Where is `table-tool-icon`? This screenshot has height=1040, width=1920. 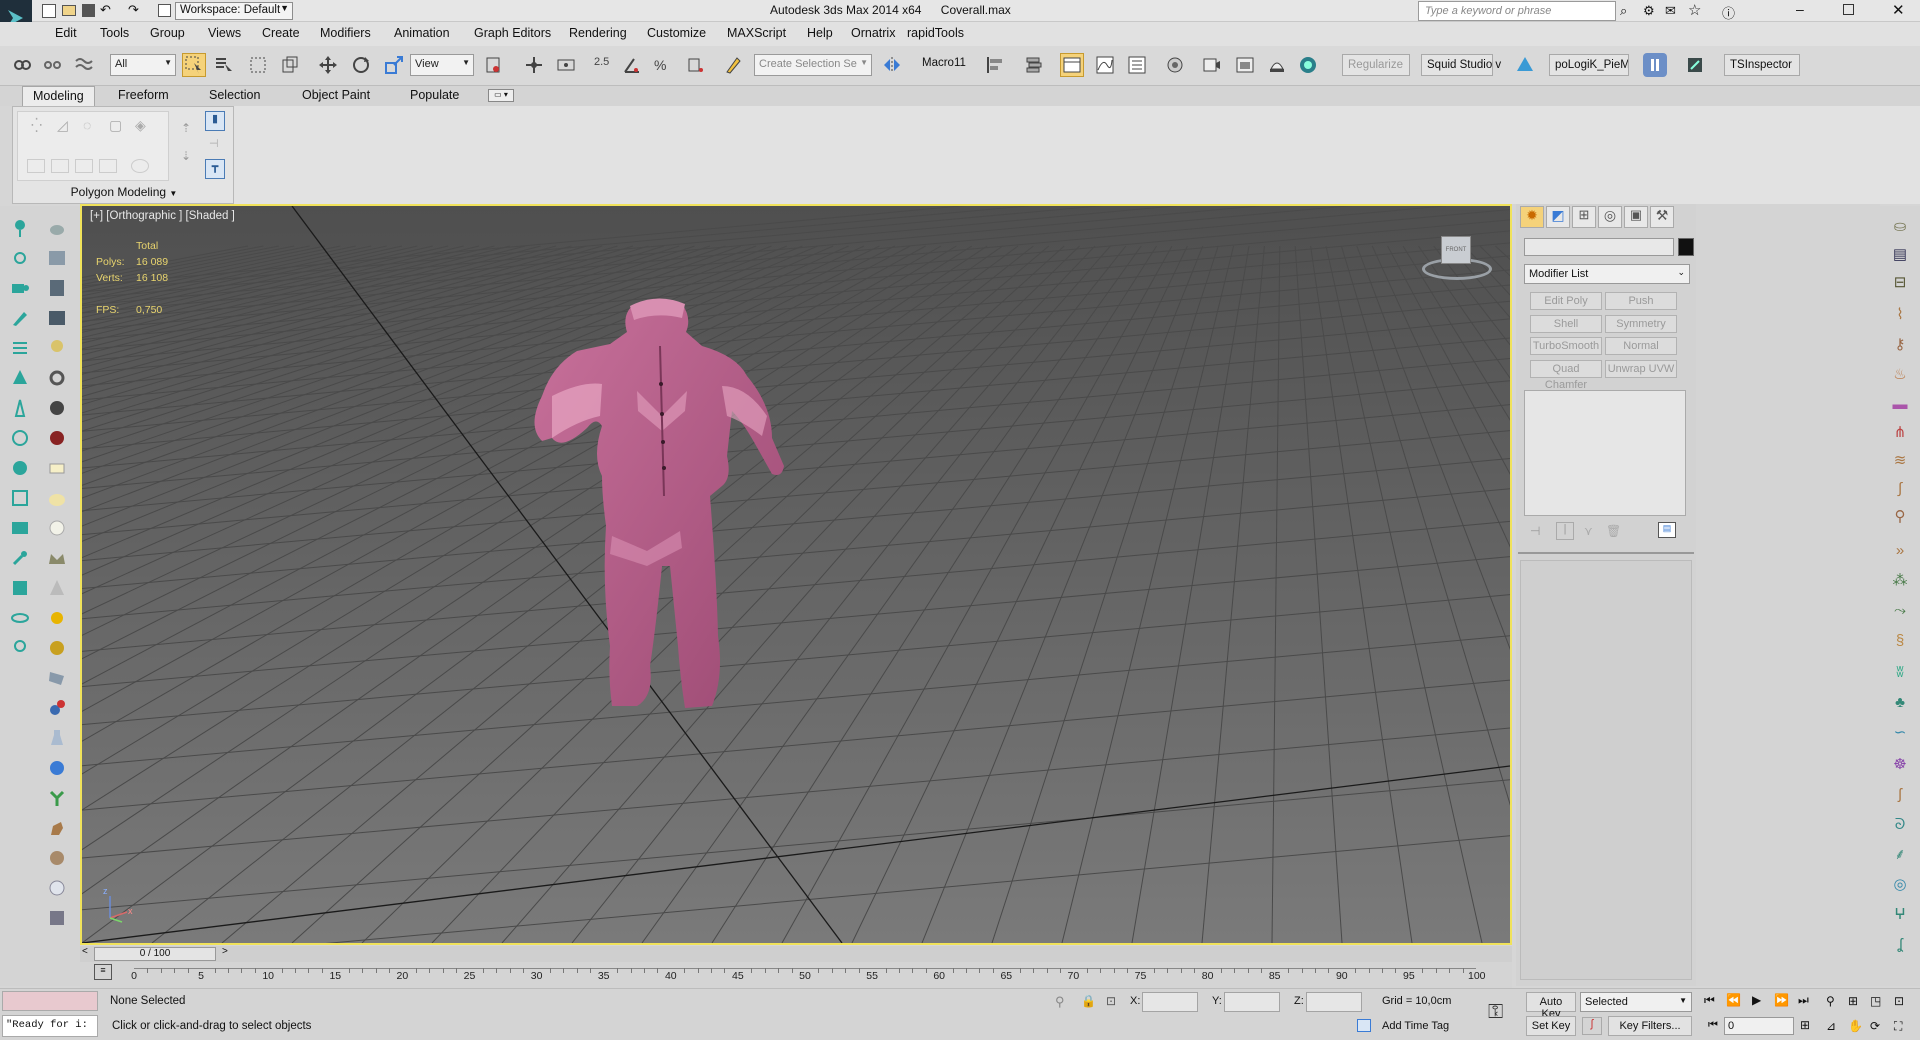
table-tool-icon is located at coordinates (57, 318).